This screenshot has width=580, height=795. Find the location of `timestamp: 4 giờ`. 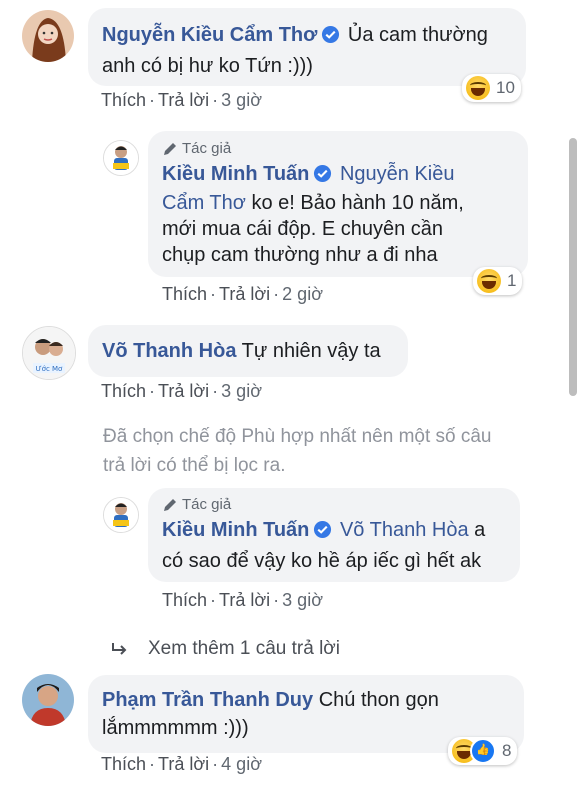

timestamp: 4 giờ is located at coordinates (241, 764).